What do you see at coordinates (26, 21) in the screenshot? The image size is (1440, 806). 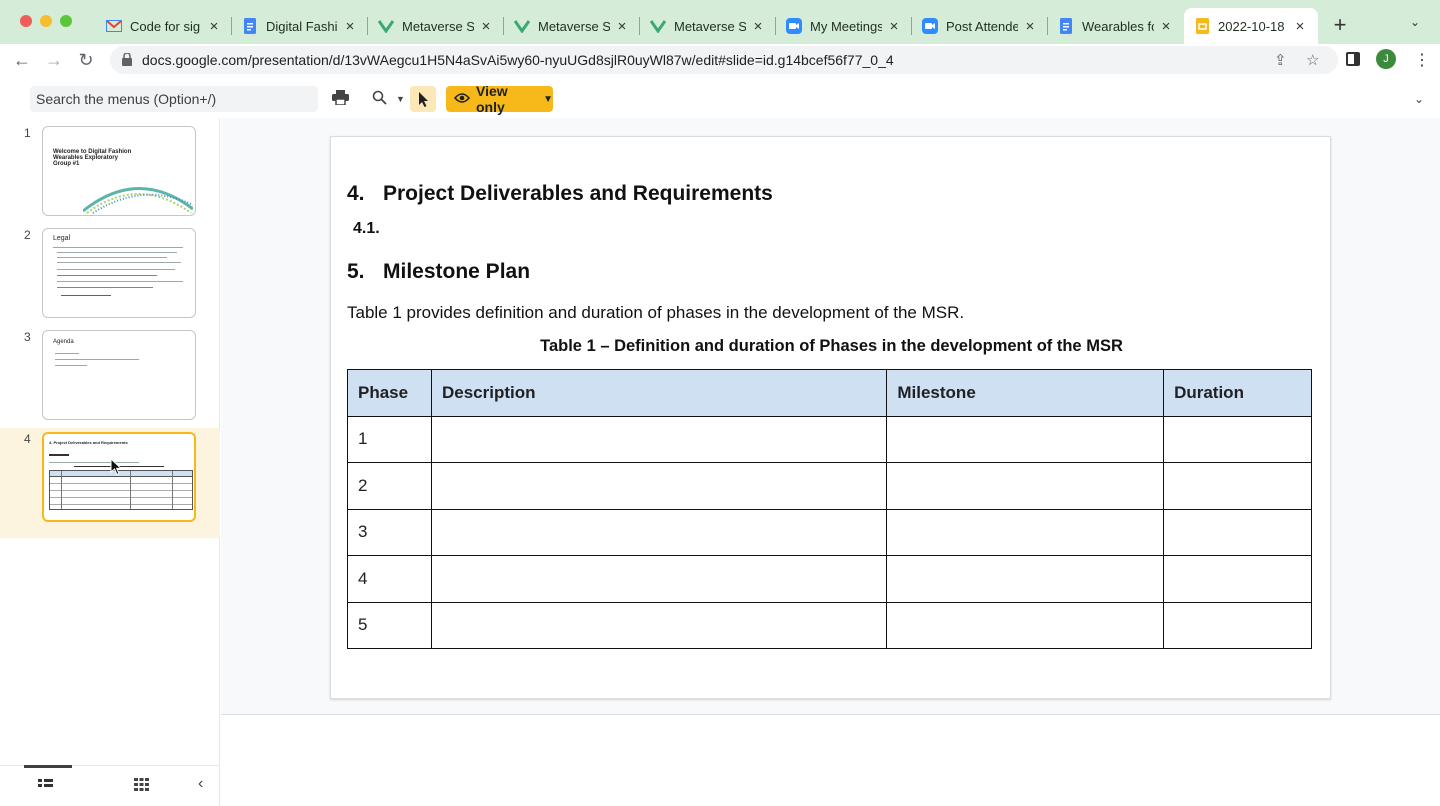 I see `close-window-button` at bounding box center [26, 21].